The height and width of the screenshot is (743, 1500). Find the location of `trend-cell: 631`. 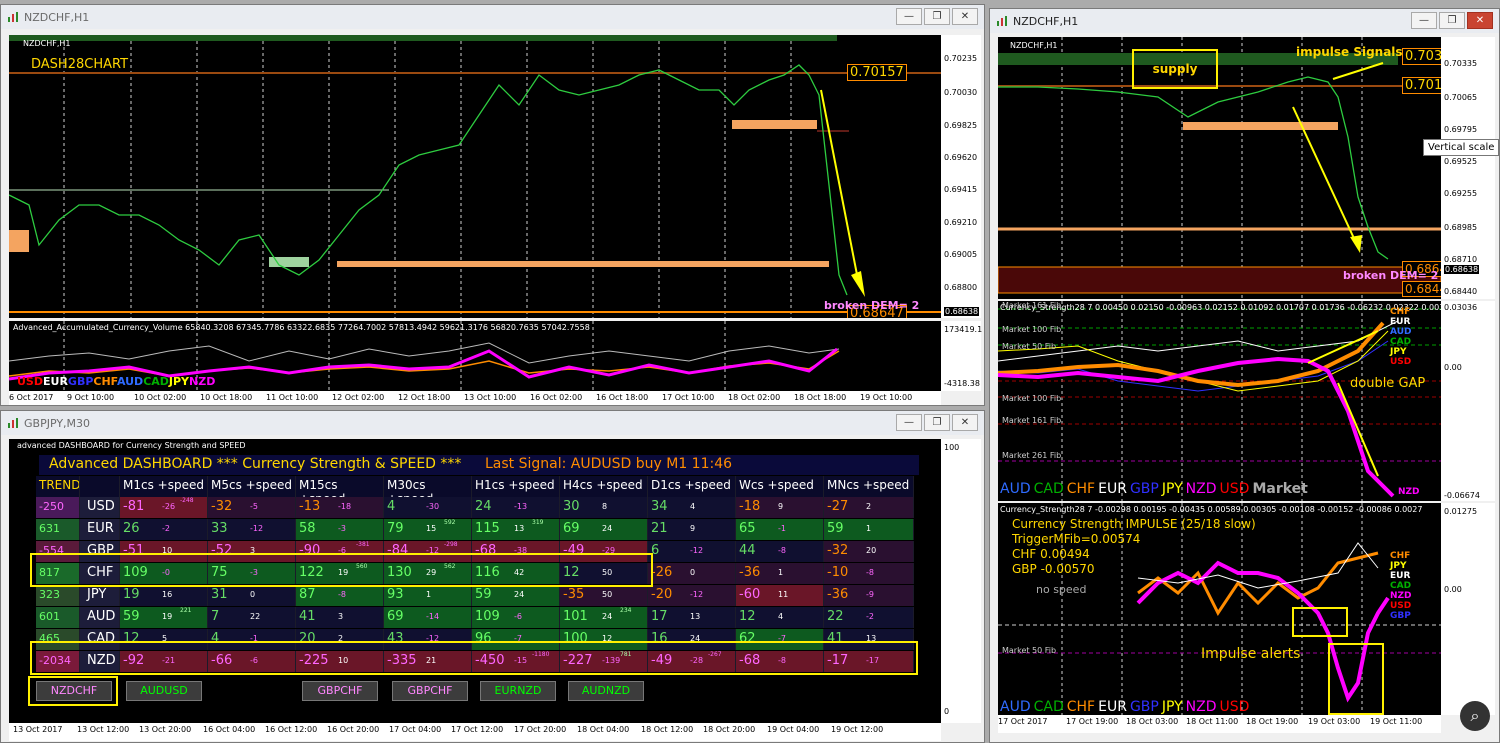

trend-cell: 631 is located at coordinates (58, 529).